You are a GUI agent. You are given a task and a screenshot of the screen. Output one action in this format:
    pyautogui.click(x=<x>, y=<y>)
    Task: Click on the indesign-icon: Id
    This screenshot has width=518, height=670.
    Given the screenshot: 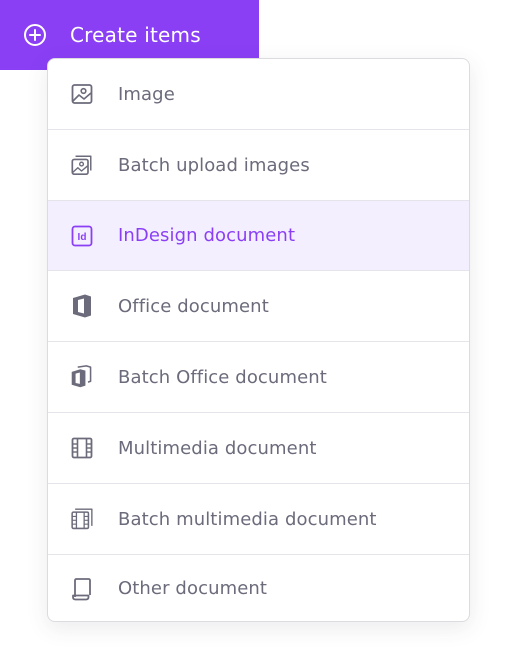 What is the action you would take?
    pyautogui.click(x=82, y=236)
    